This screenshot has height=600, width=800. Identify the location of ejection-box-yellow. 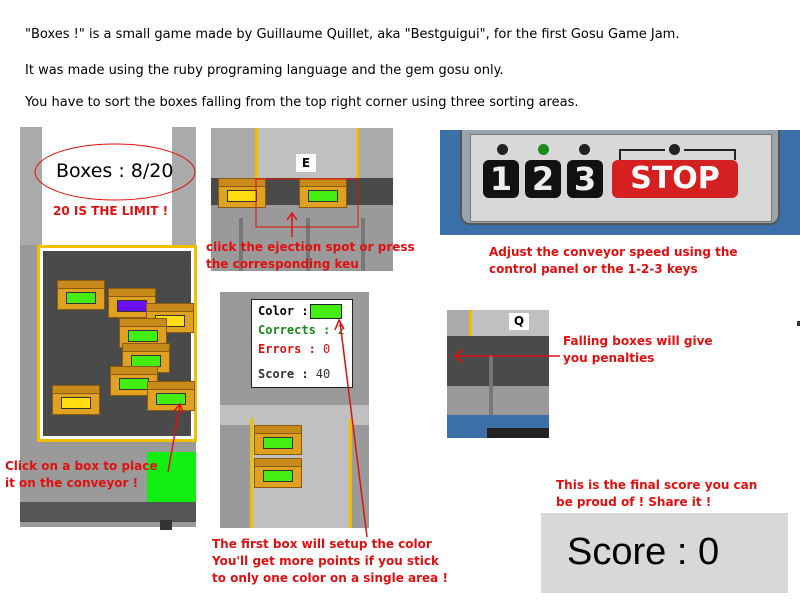
(242, 193).